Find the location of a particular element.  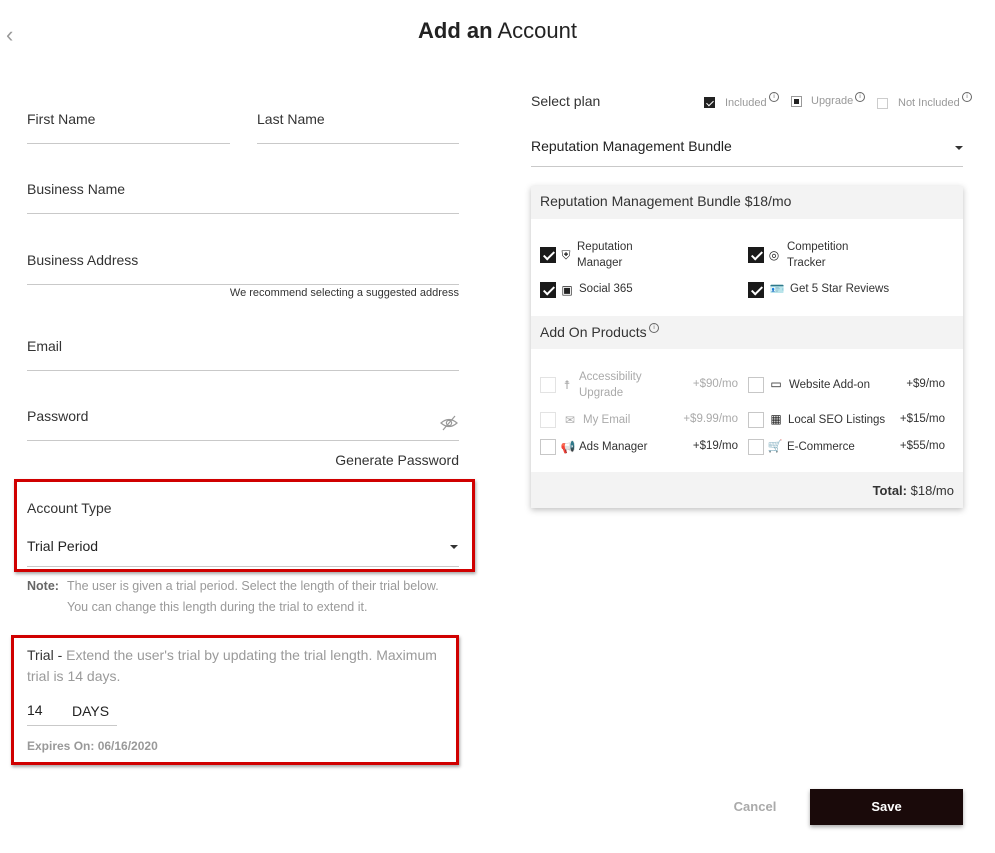

business-address-underline is located at coordinates (243, 284).